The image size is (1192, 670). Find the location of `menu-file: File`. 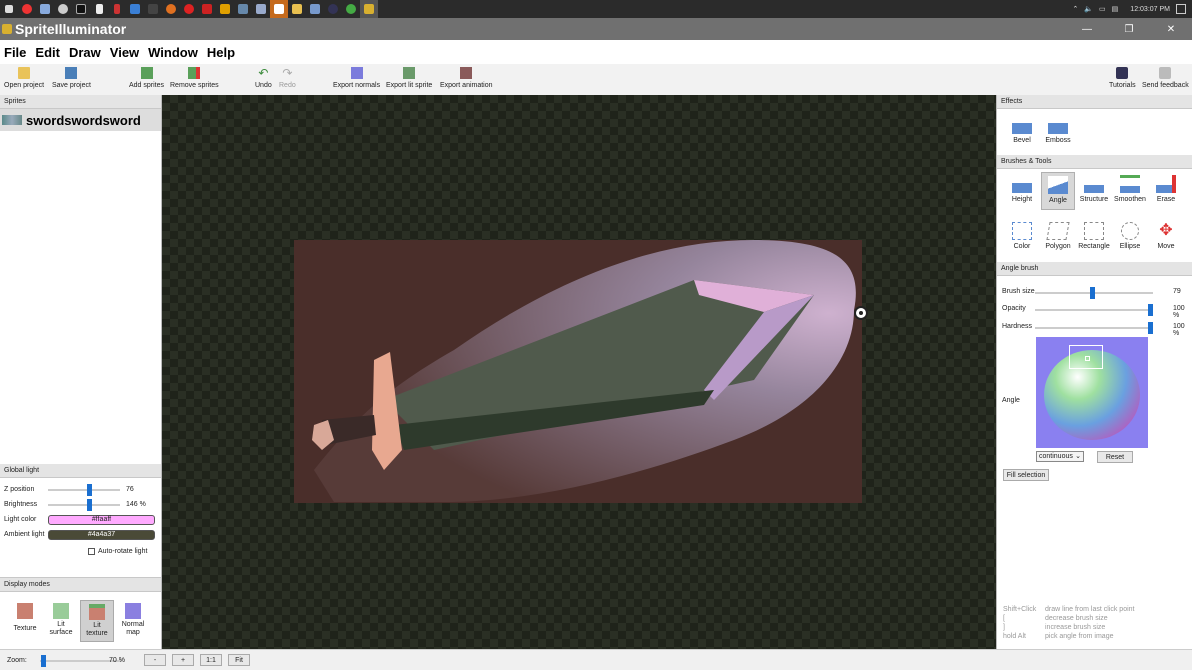

menu-file: File is located at coordinates (15, 52).